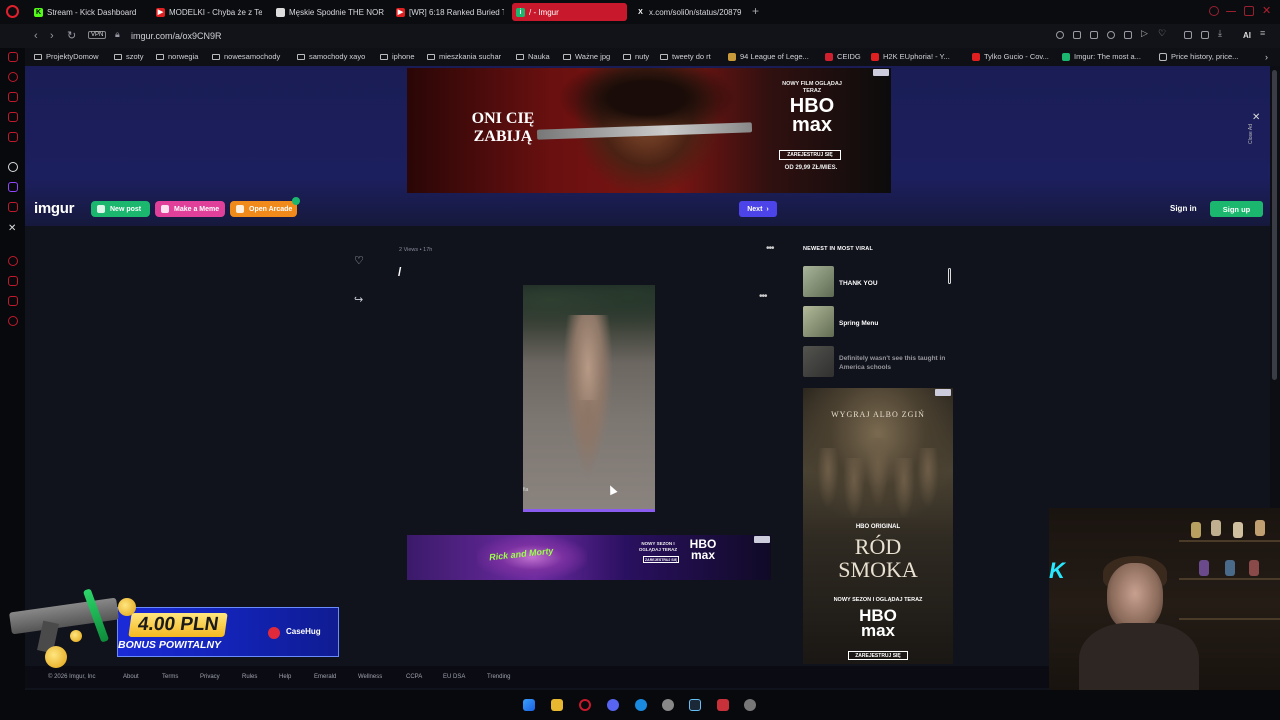  What do you see at coordinates (1222, 33) in the screenshot?
I see `download-icon: ⤓` at bounding box center [1222, 33].